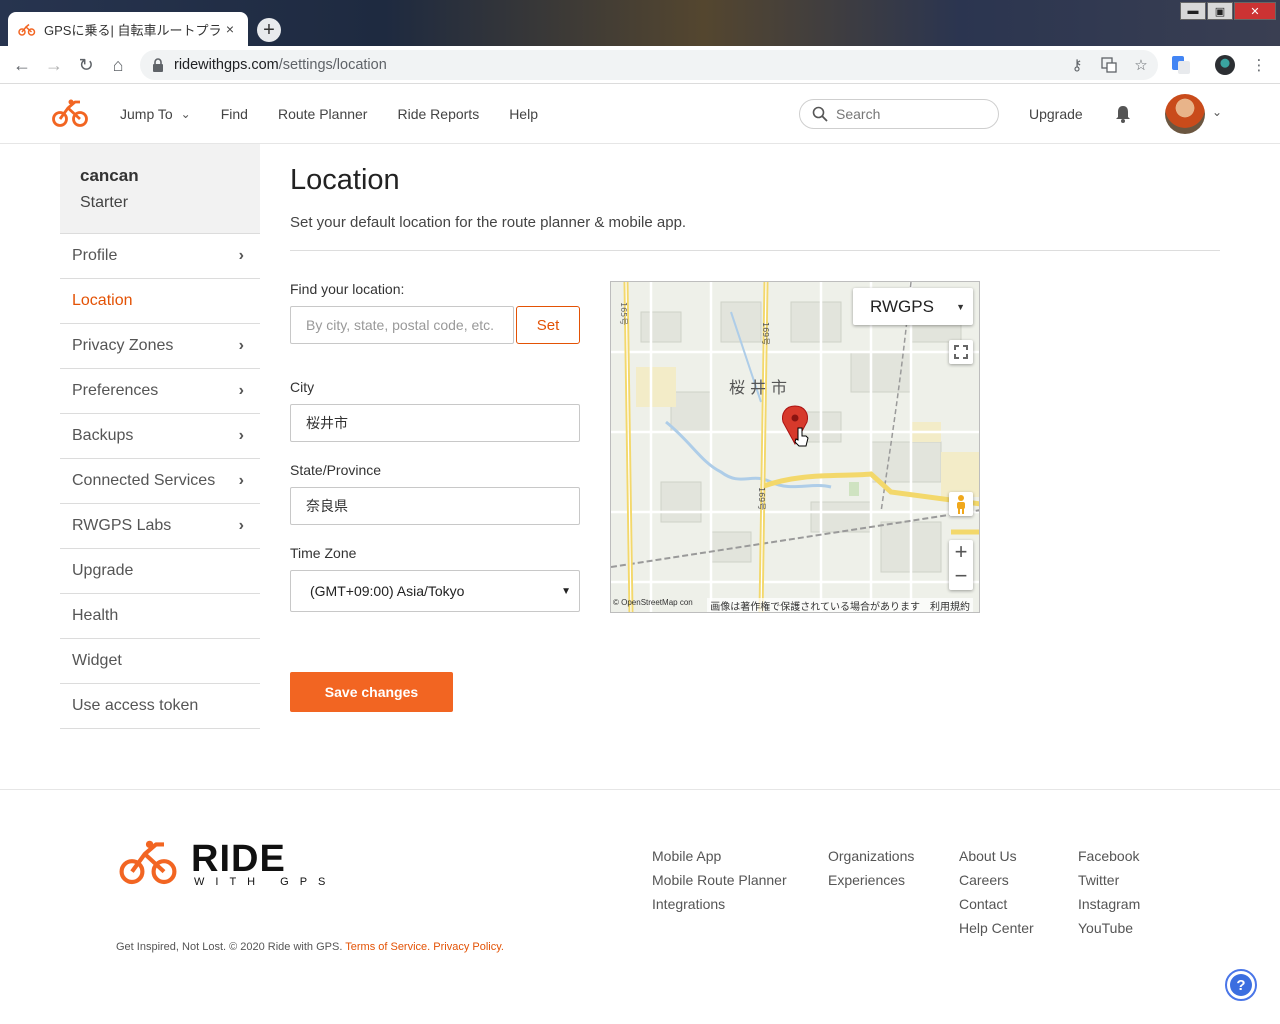 This screenshot has height=1024, width=1280. What do you see at coordinates (1056, 114) in the screenshot?
I see `header-upgrade-link: Upgrade` at bounding box center [1056, 114].